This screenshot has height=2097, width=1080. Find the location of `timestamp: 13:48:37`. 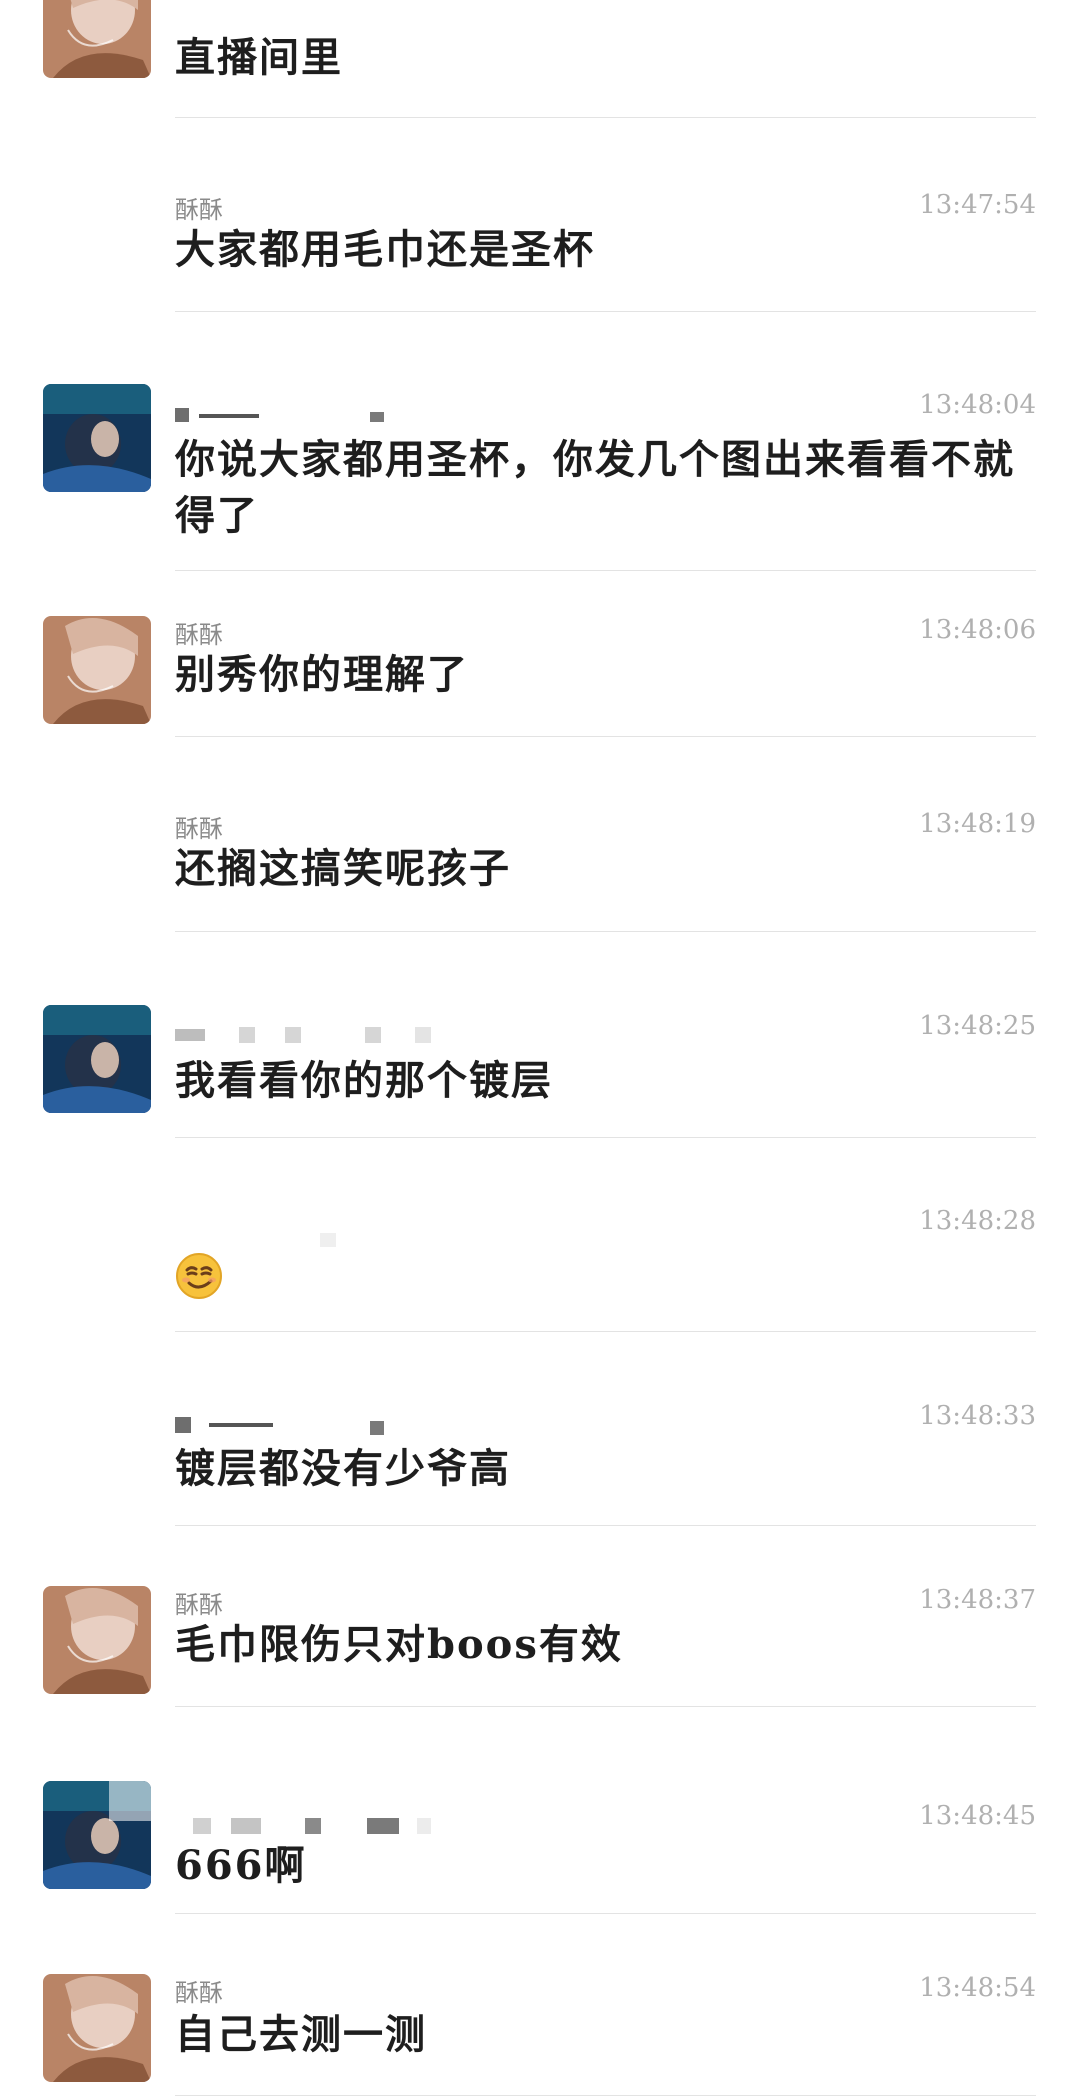

timestamp: 13:48:37 is located at coordinates (977, 1600).